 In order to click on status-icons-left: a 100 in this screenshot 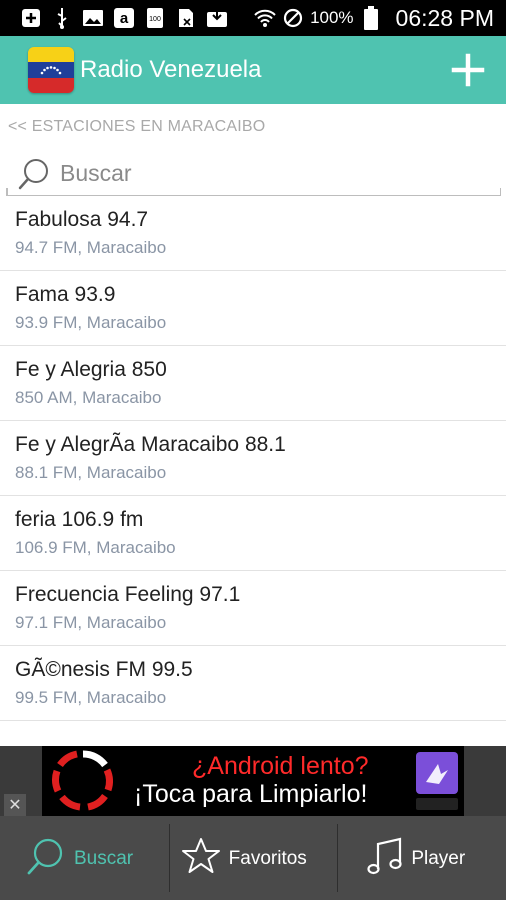, I will do `click(114, 18)`.